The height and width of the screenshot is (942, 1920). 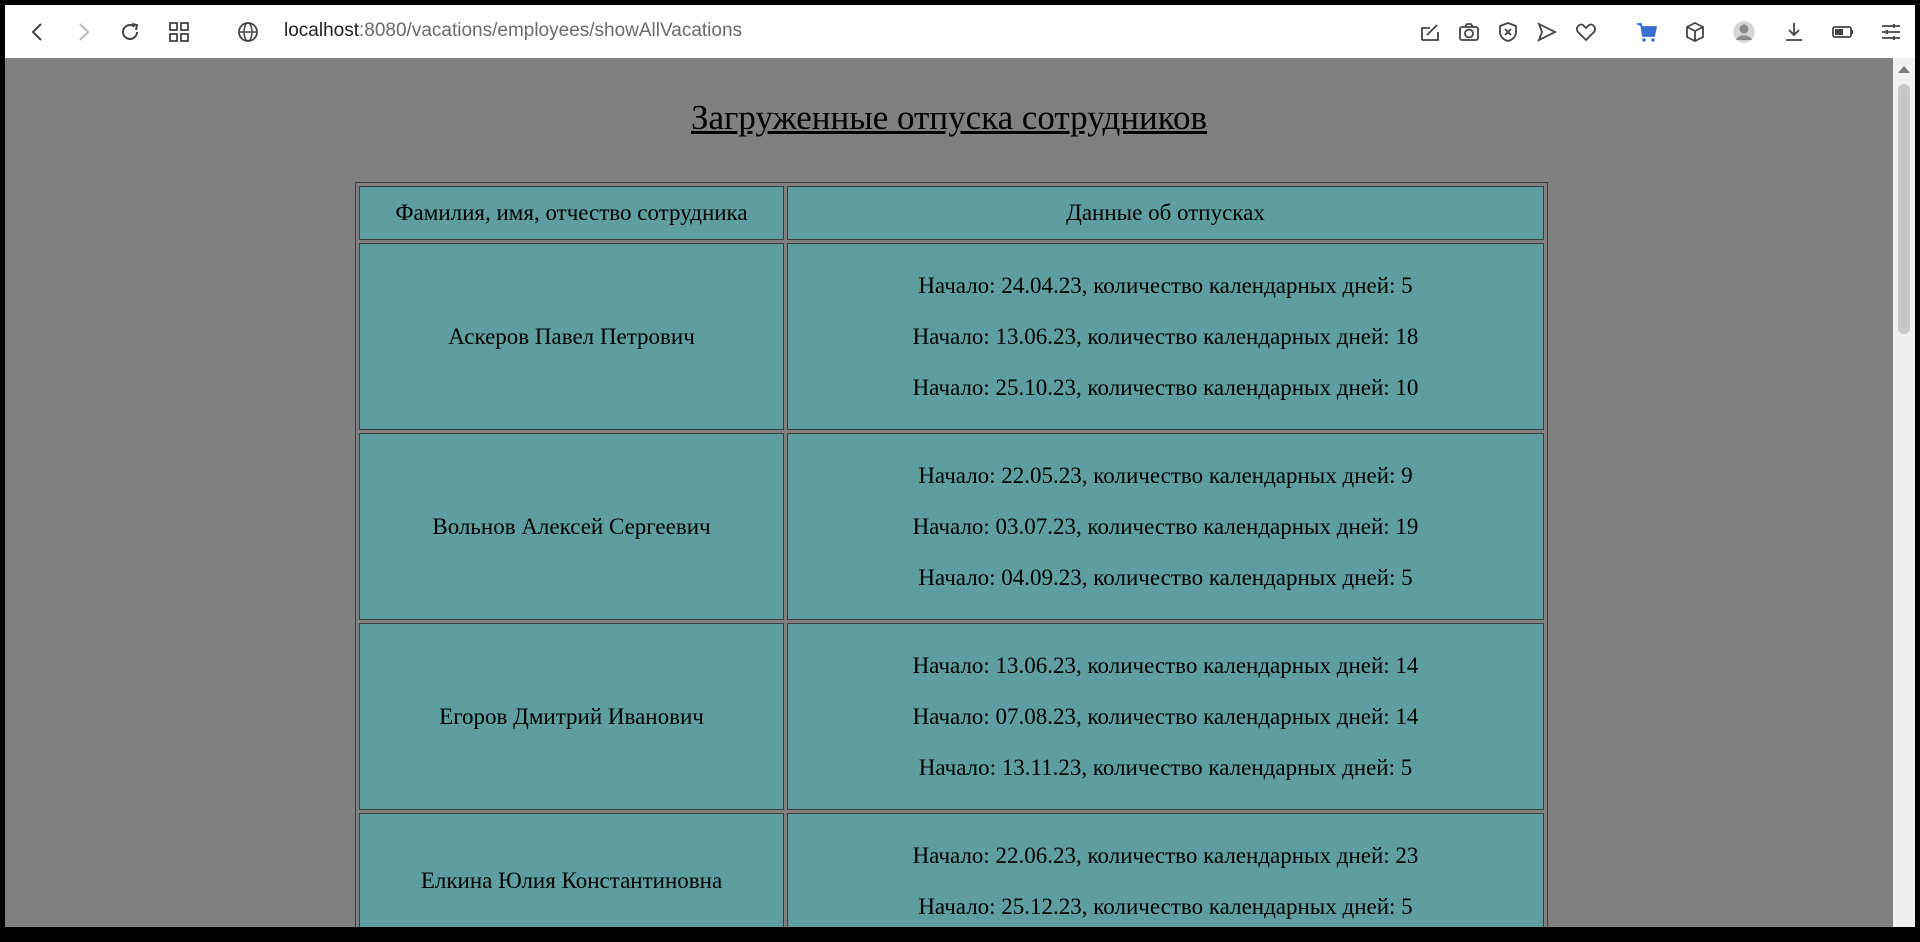 I want to click on window-bottom-edge, so click(x=960, y=934).